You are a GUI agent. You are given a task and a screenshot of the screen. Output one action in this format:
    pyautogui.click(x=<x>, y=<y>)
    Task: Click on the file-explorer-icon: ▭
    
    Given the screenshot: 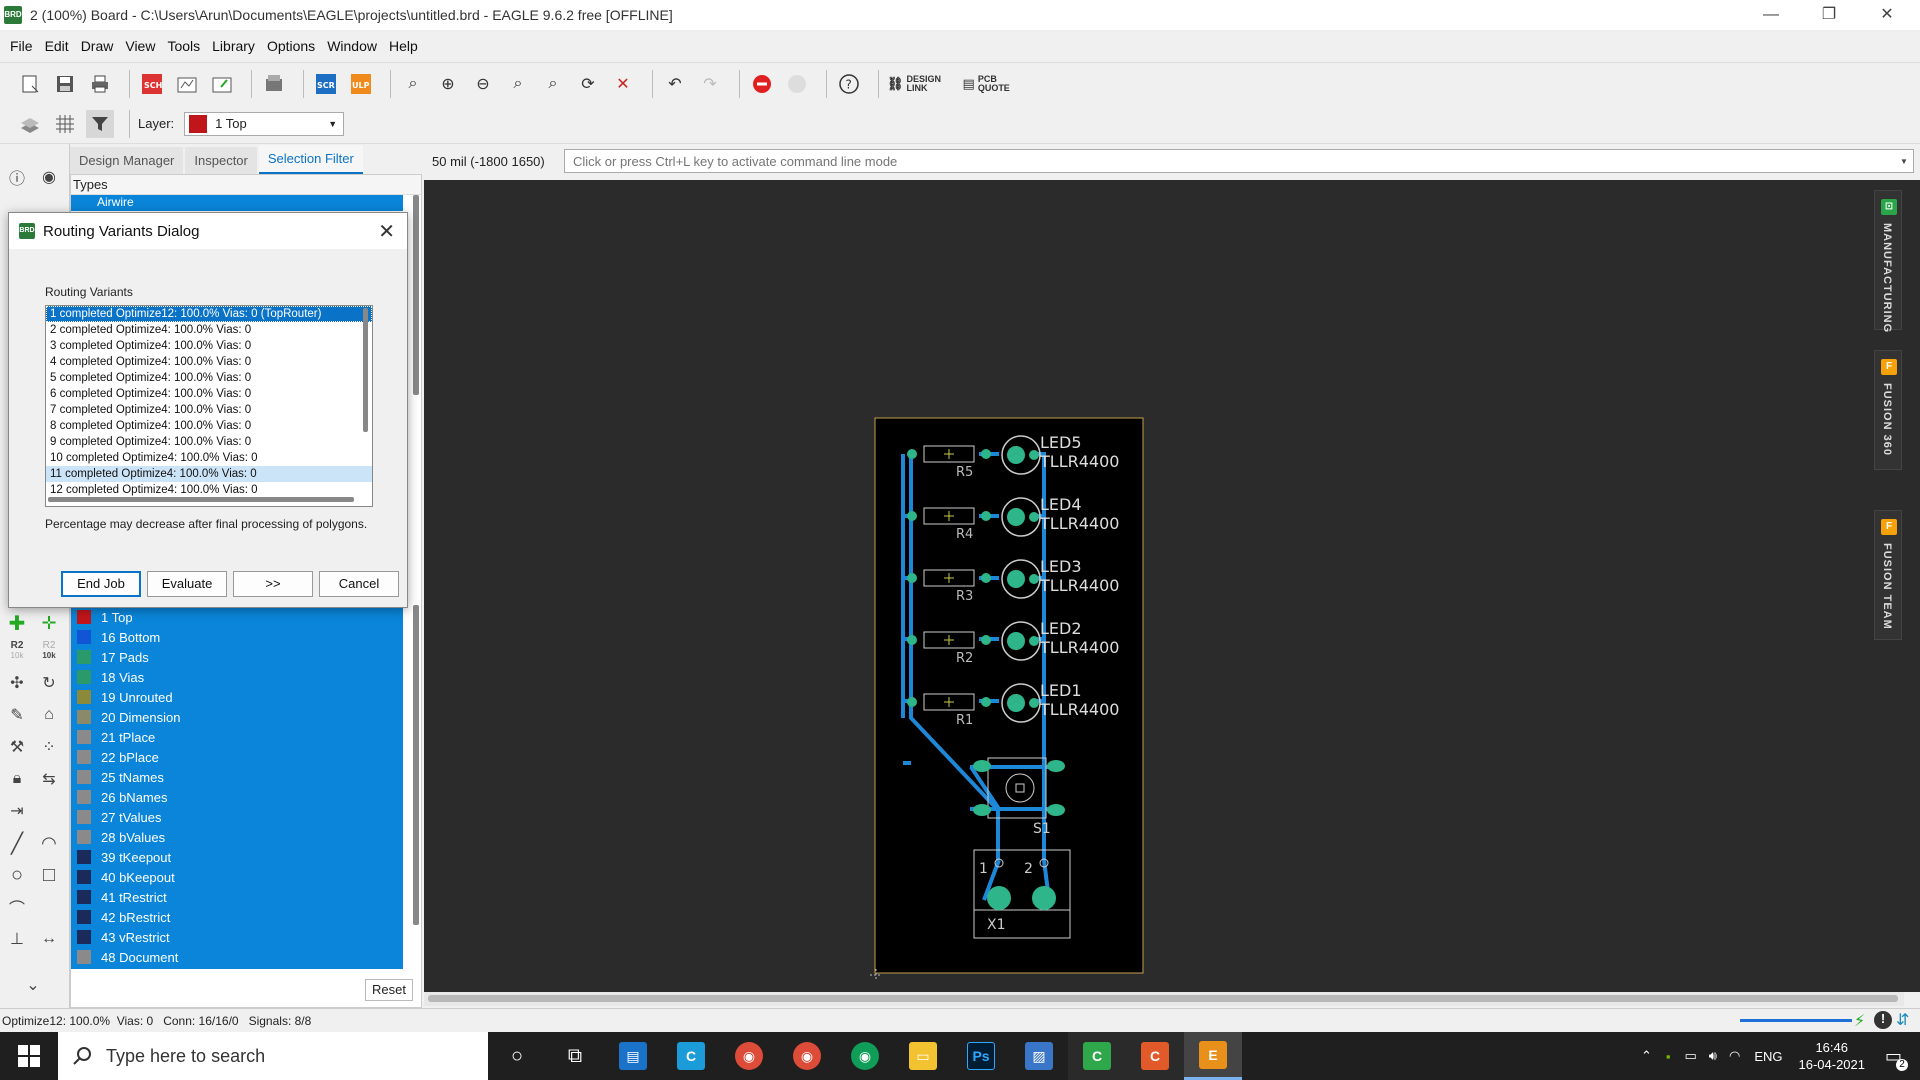 What is the action you would take?
    pyautogui.click(x=923, y=1056)
    